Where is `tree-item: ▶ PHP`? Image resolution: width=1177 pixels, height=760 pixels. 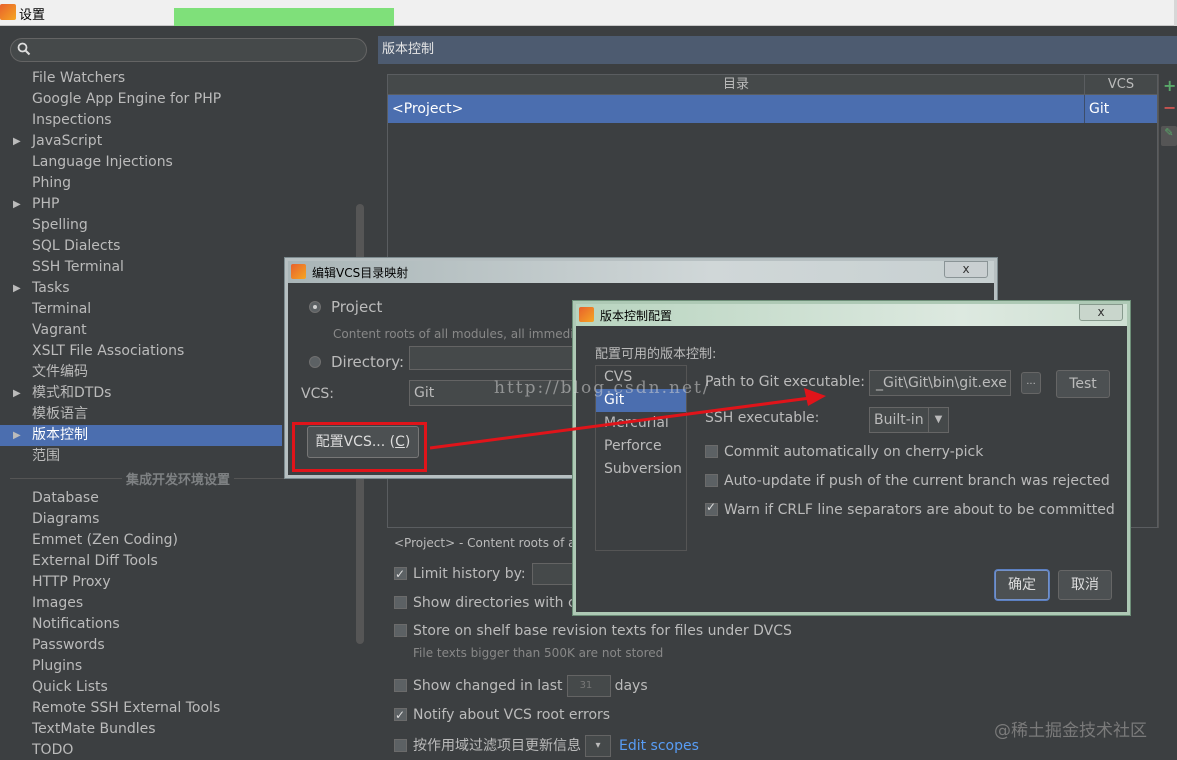 tree-item: ▶ PHP is located at coordinates (150, 204).